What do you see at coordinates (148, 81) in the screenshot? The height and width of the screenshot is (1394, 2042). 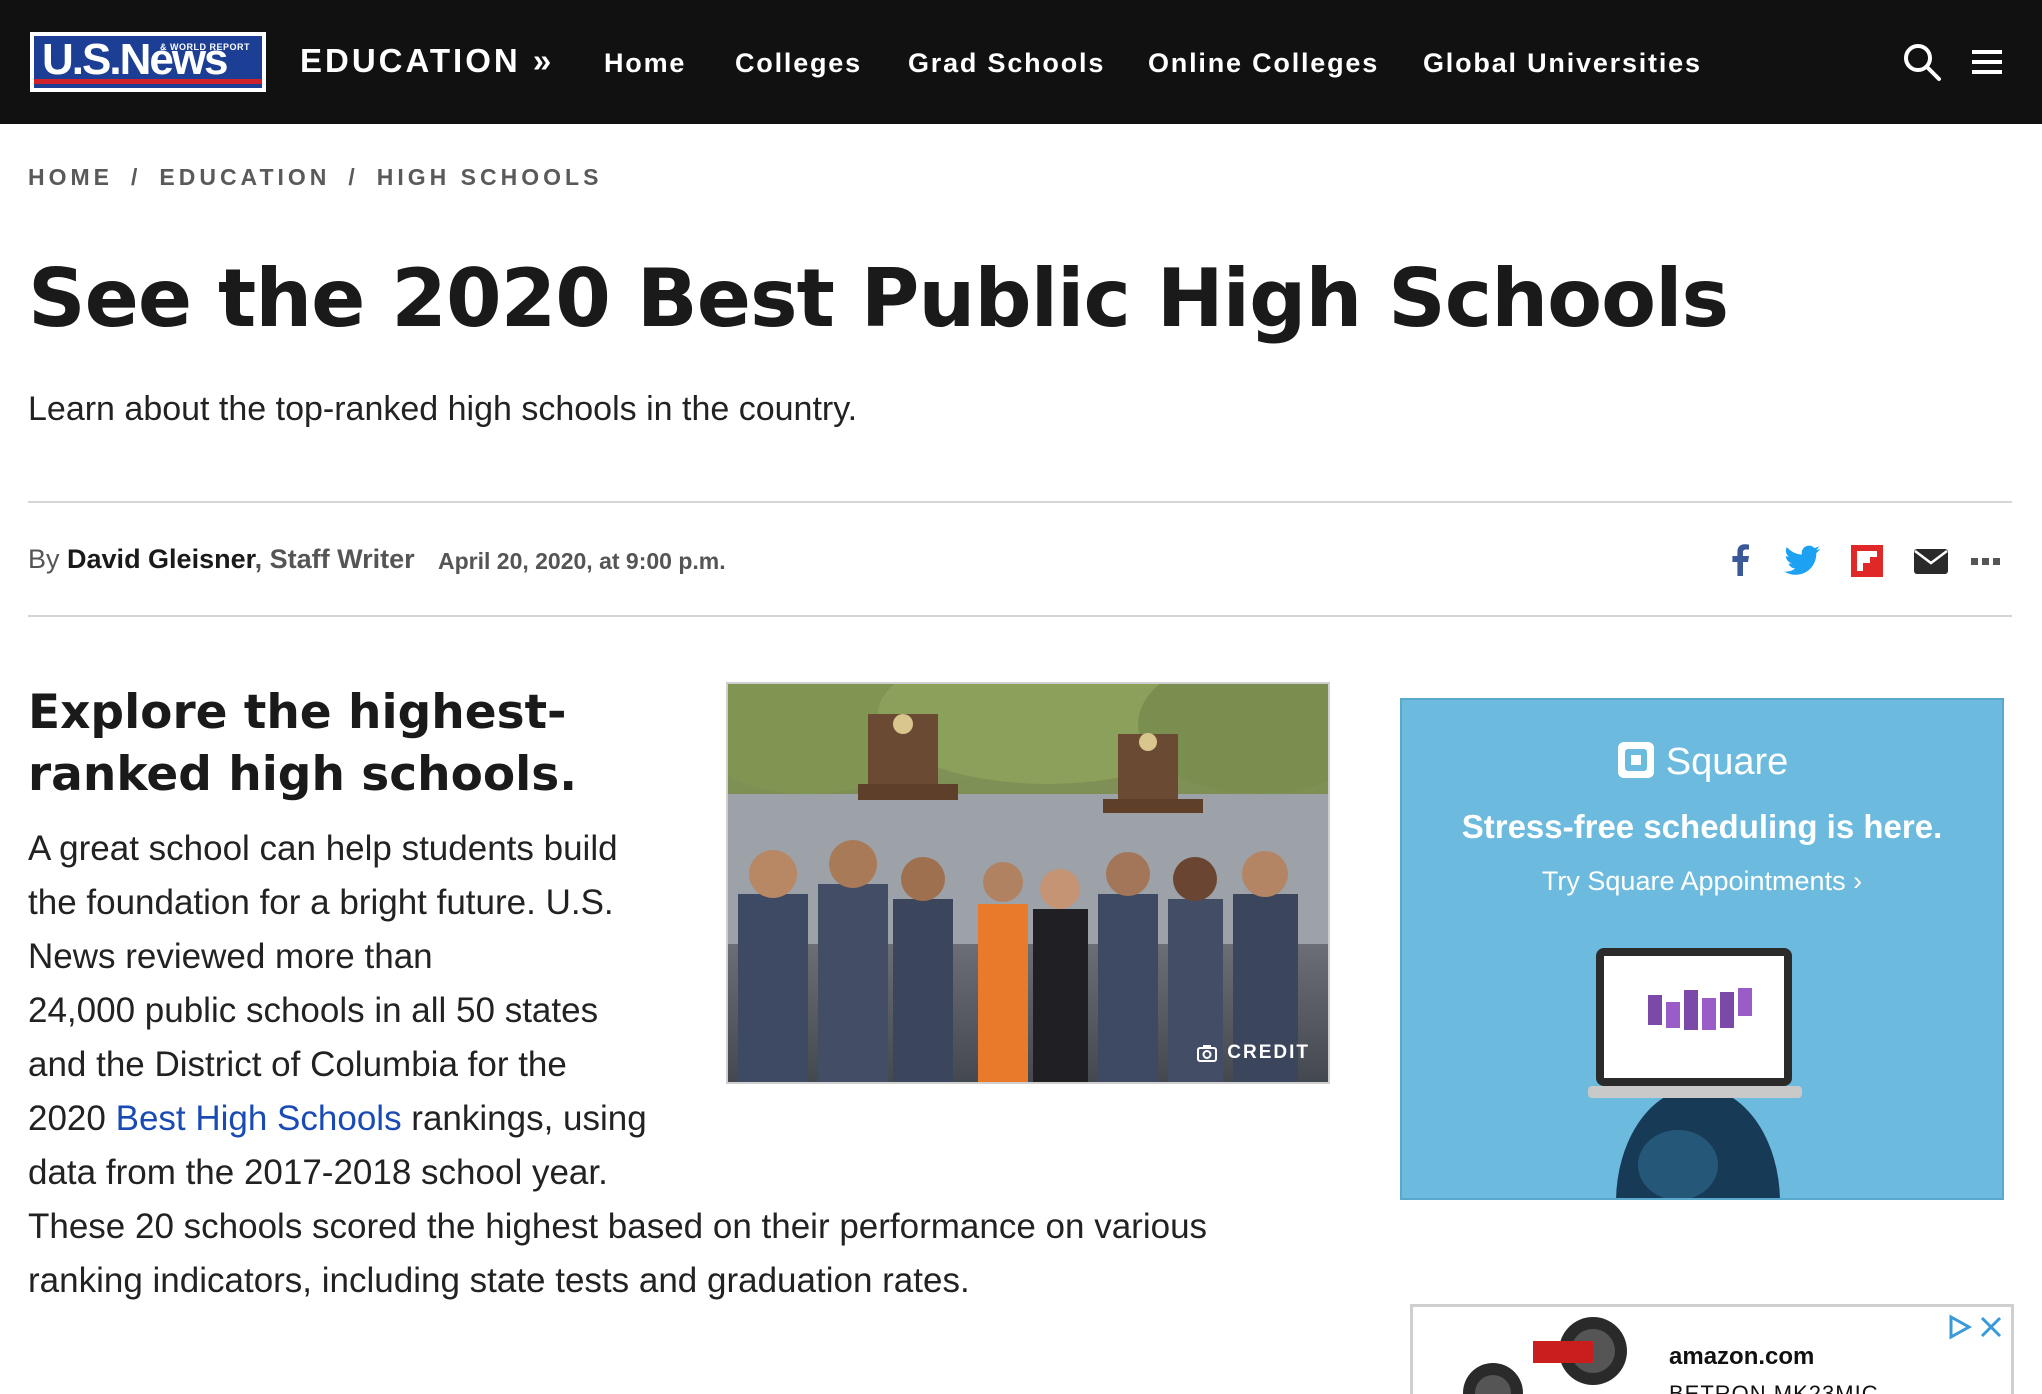 I see `logo-red-stripe` at bounding box center [148, 81].